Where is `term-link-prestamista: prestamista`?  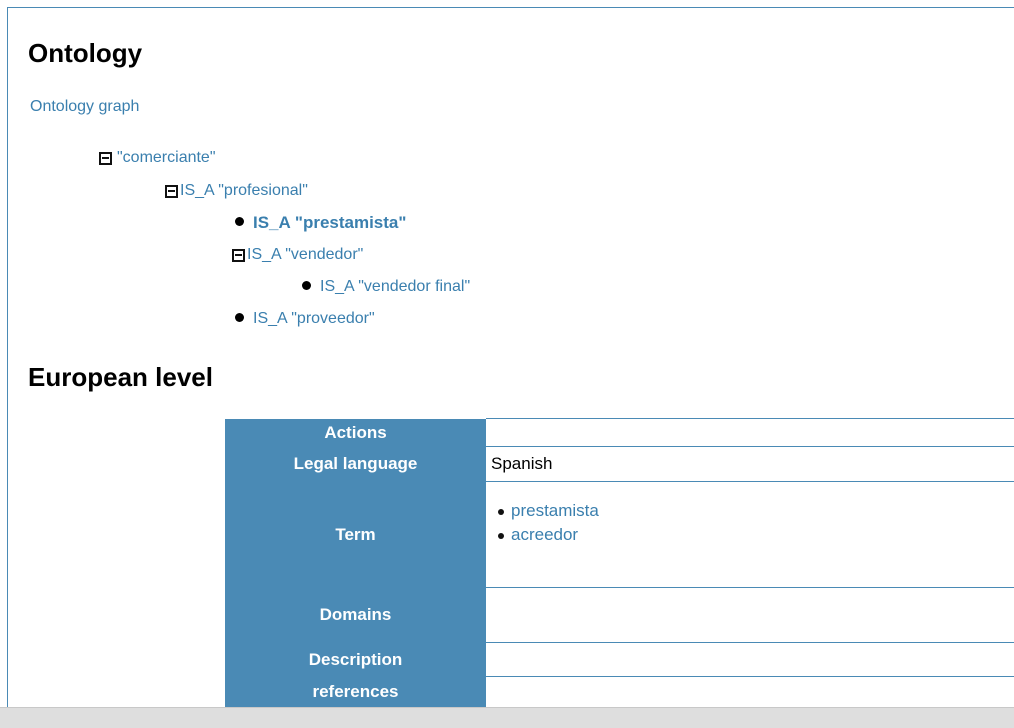 term-link-prestamista: prestamista is located at coordinates (555, 510).